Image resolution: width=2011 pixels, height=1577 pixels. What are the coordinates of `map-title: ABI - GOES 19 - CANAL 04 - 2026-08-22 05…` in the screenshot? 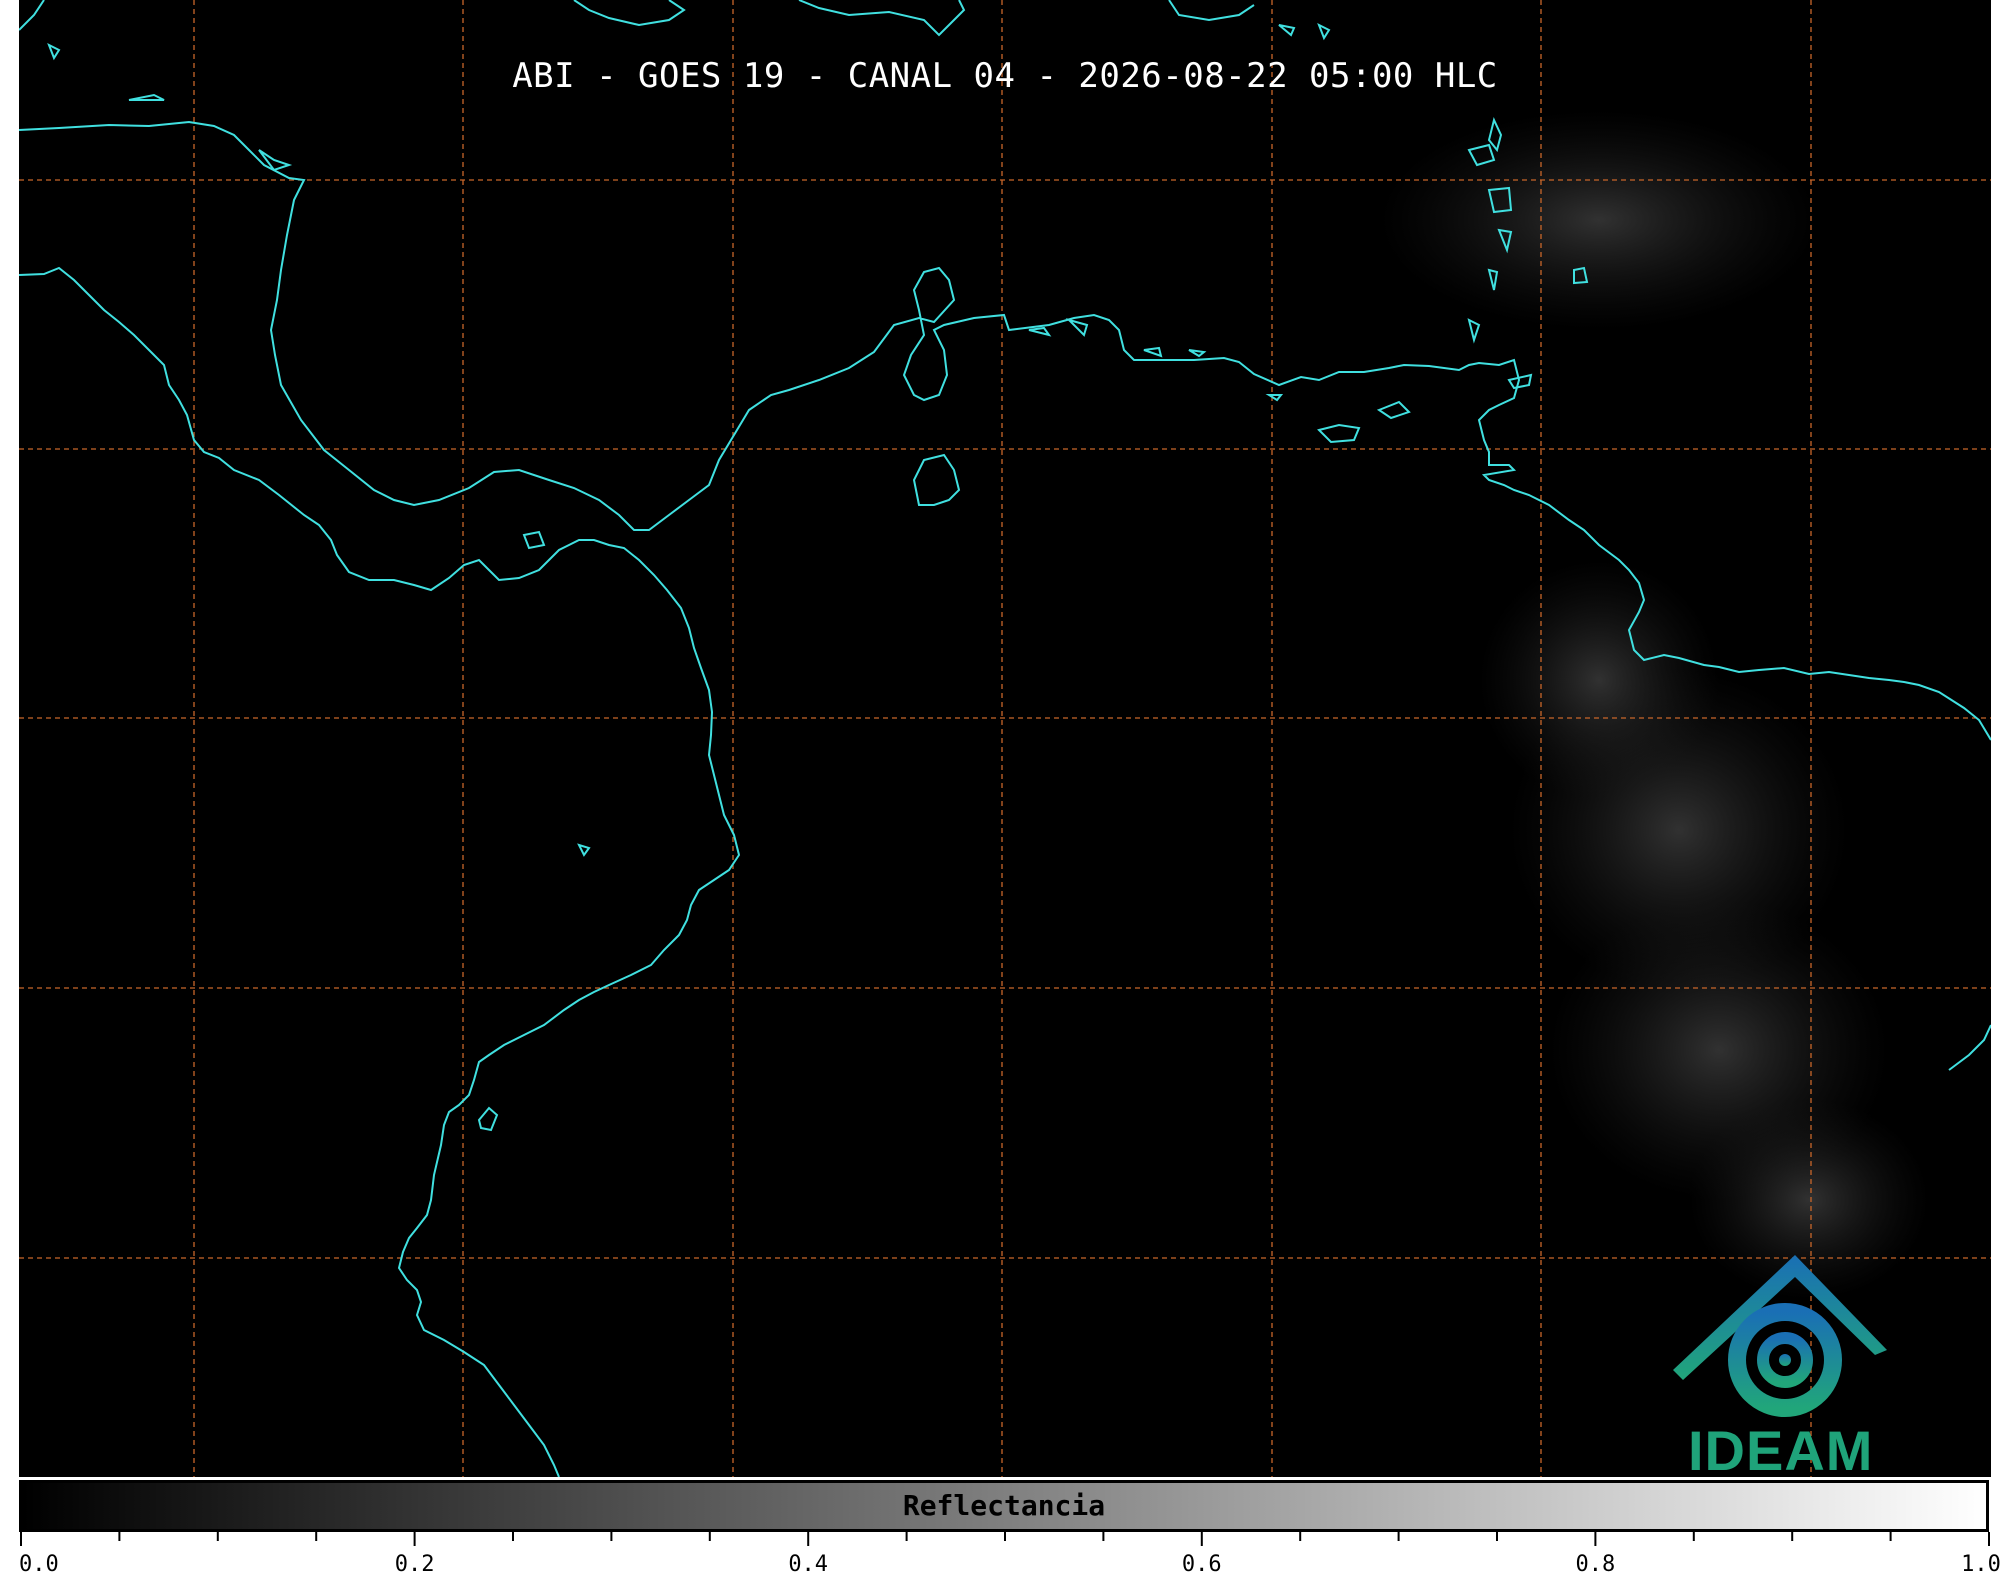 It's located at (1005, 76).